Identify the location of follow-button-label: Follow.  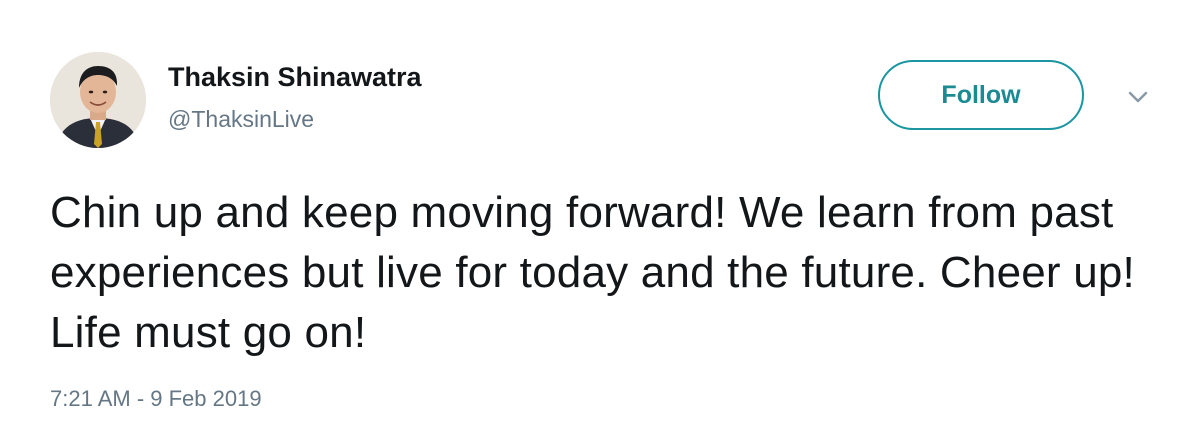
(981, 94).